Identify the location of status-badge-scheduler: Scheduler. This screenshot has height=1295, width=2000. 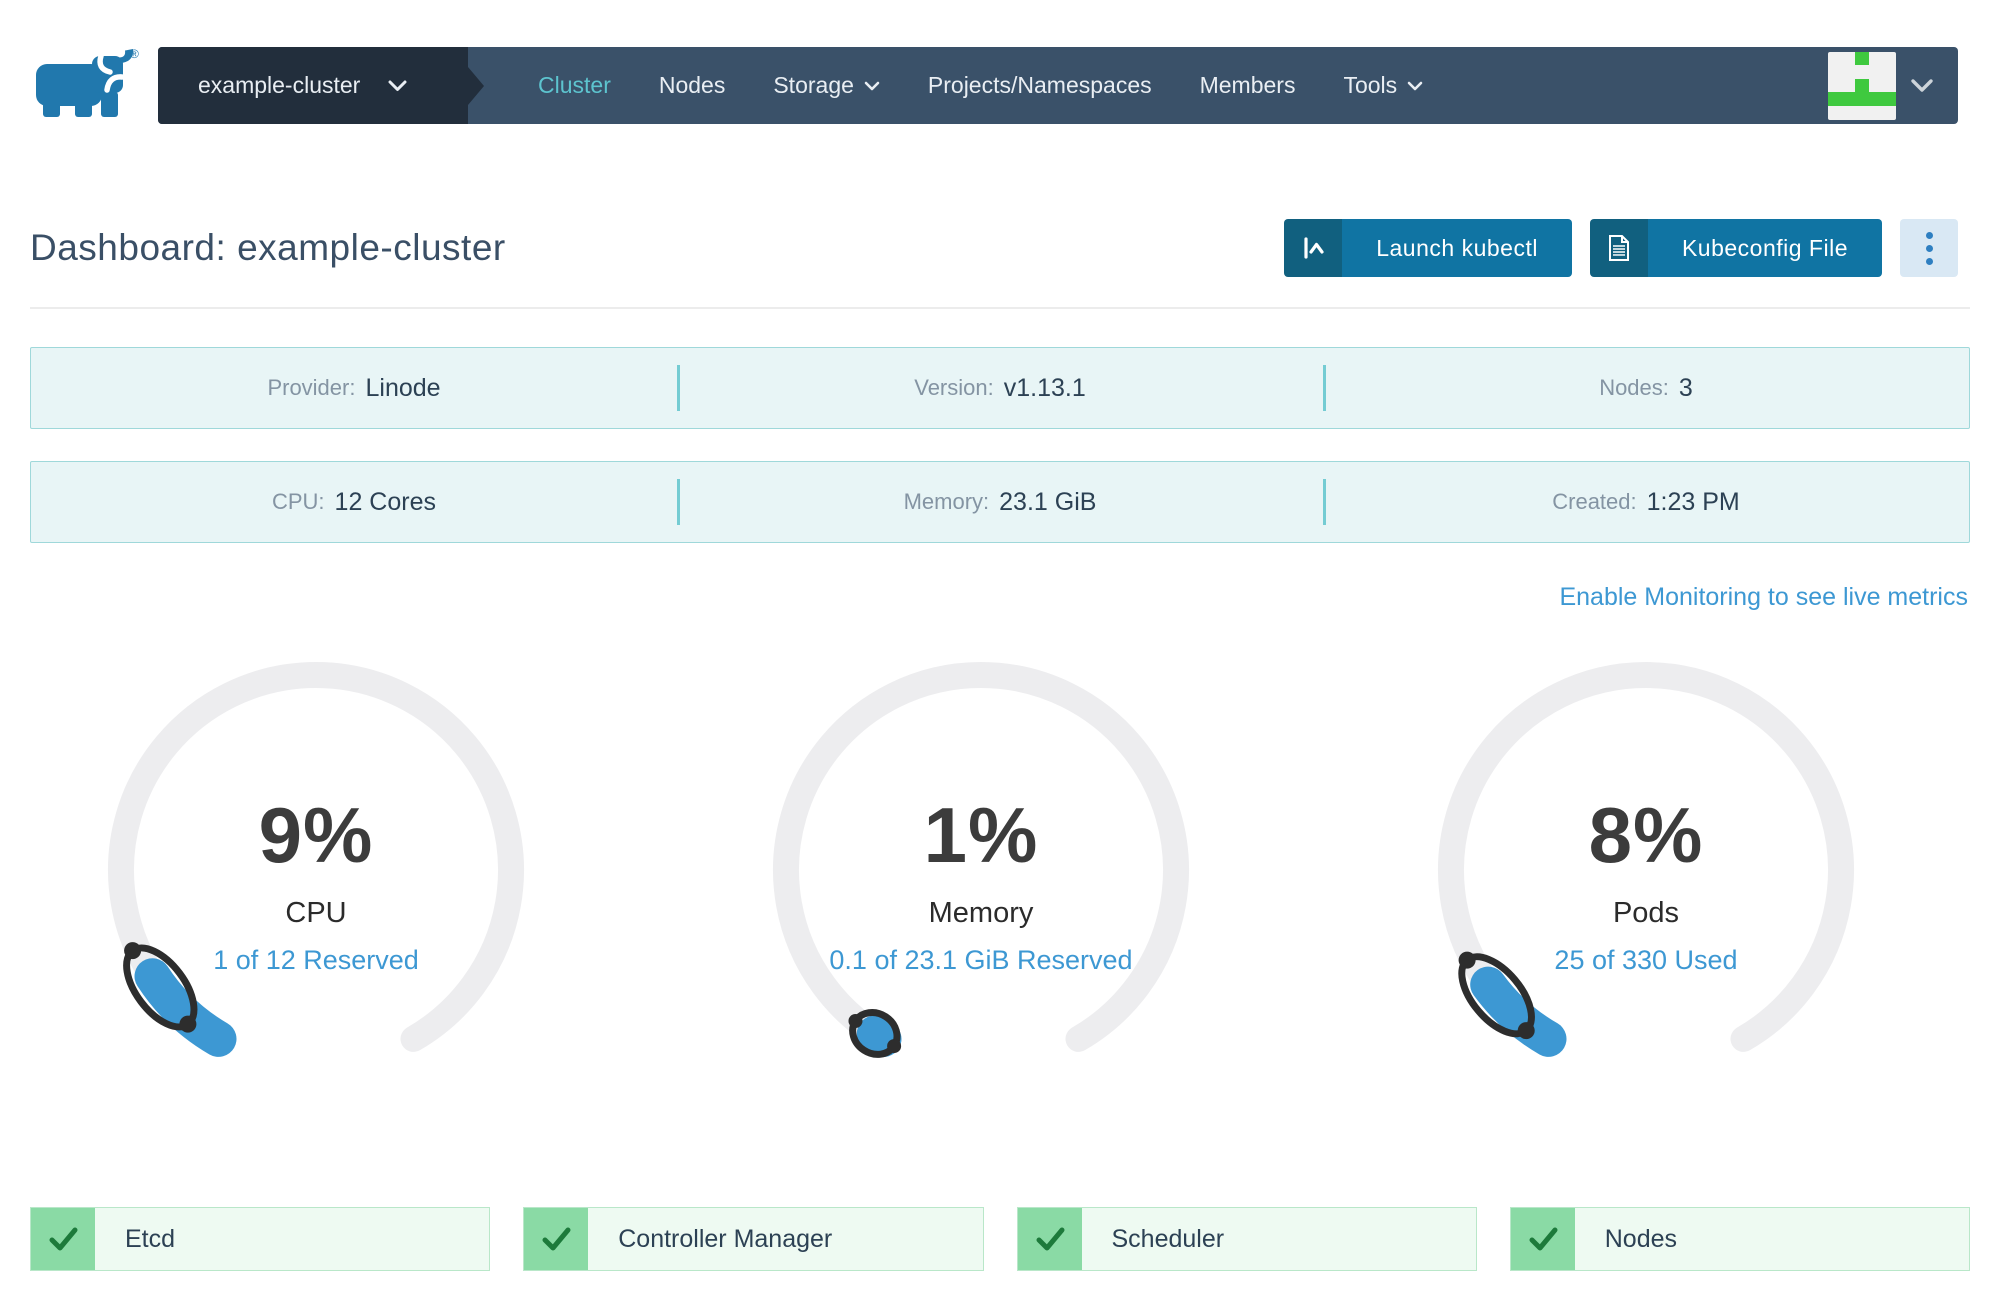
(1246, 1239).